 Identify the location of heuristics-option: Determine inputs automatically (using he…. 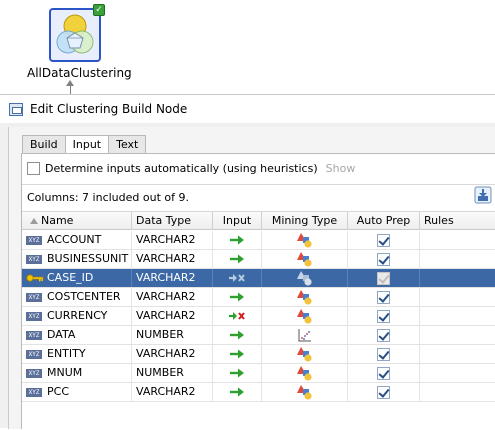
(191, 168).